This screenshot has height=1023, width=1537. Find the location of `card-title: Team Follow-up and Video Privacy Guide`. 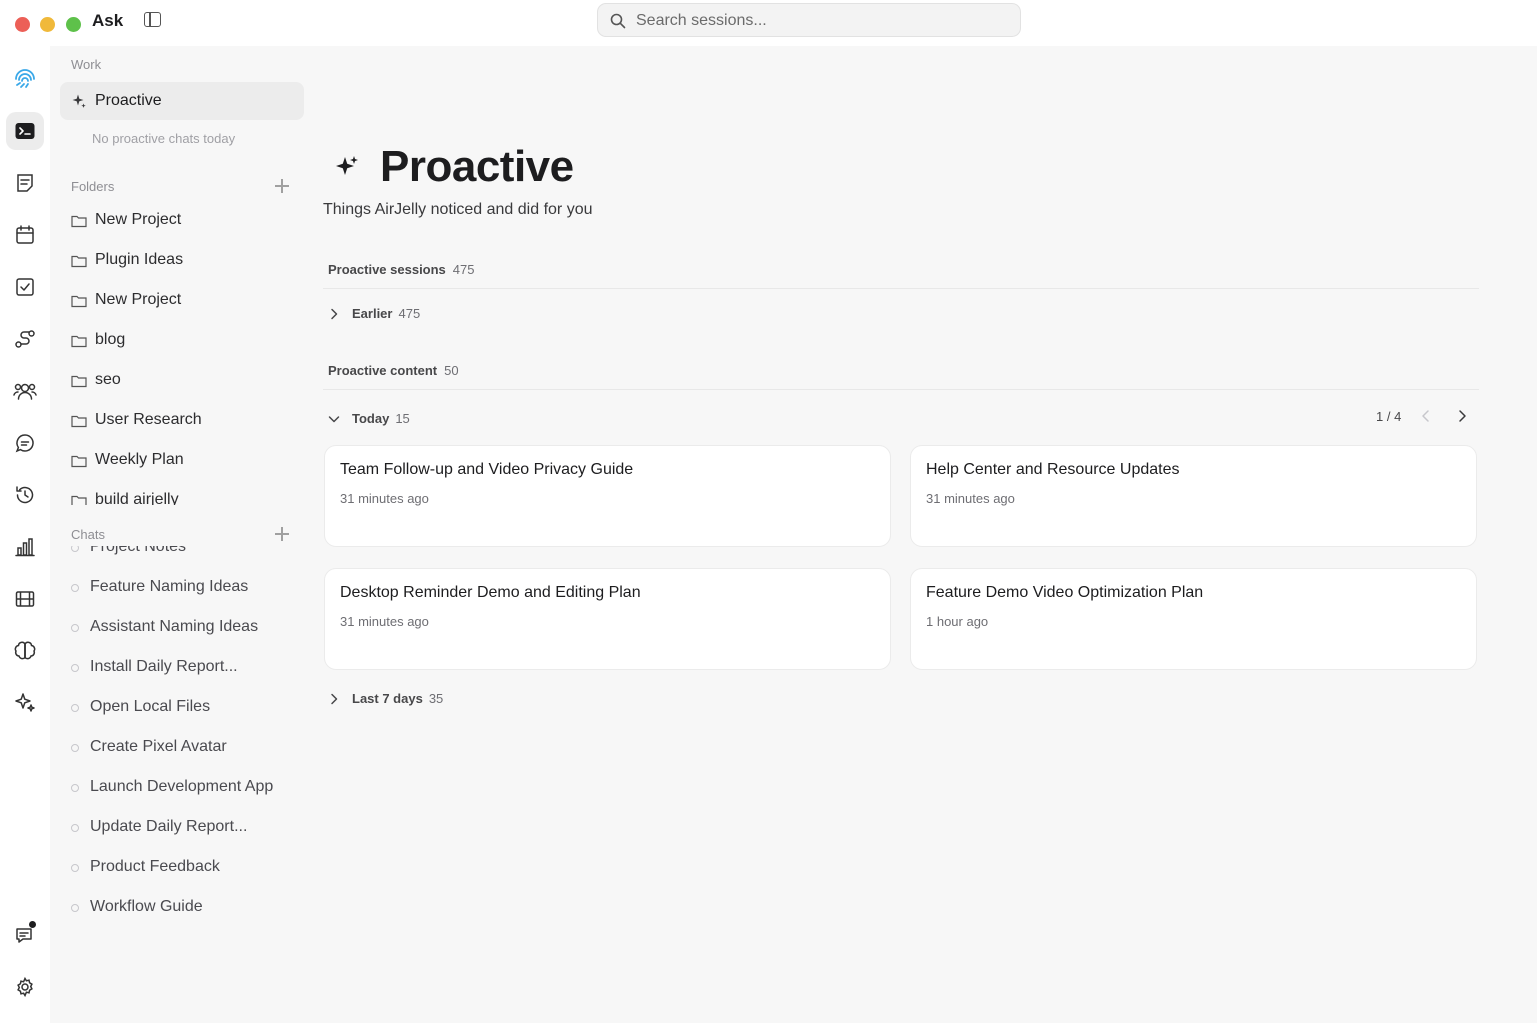

card-title: Team Follow-up and Video Privacy Guide is located at coordinates (487, 469).